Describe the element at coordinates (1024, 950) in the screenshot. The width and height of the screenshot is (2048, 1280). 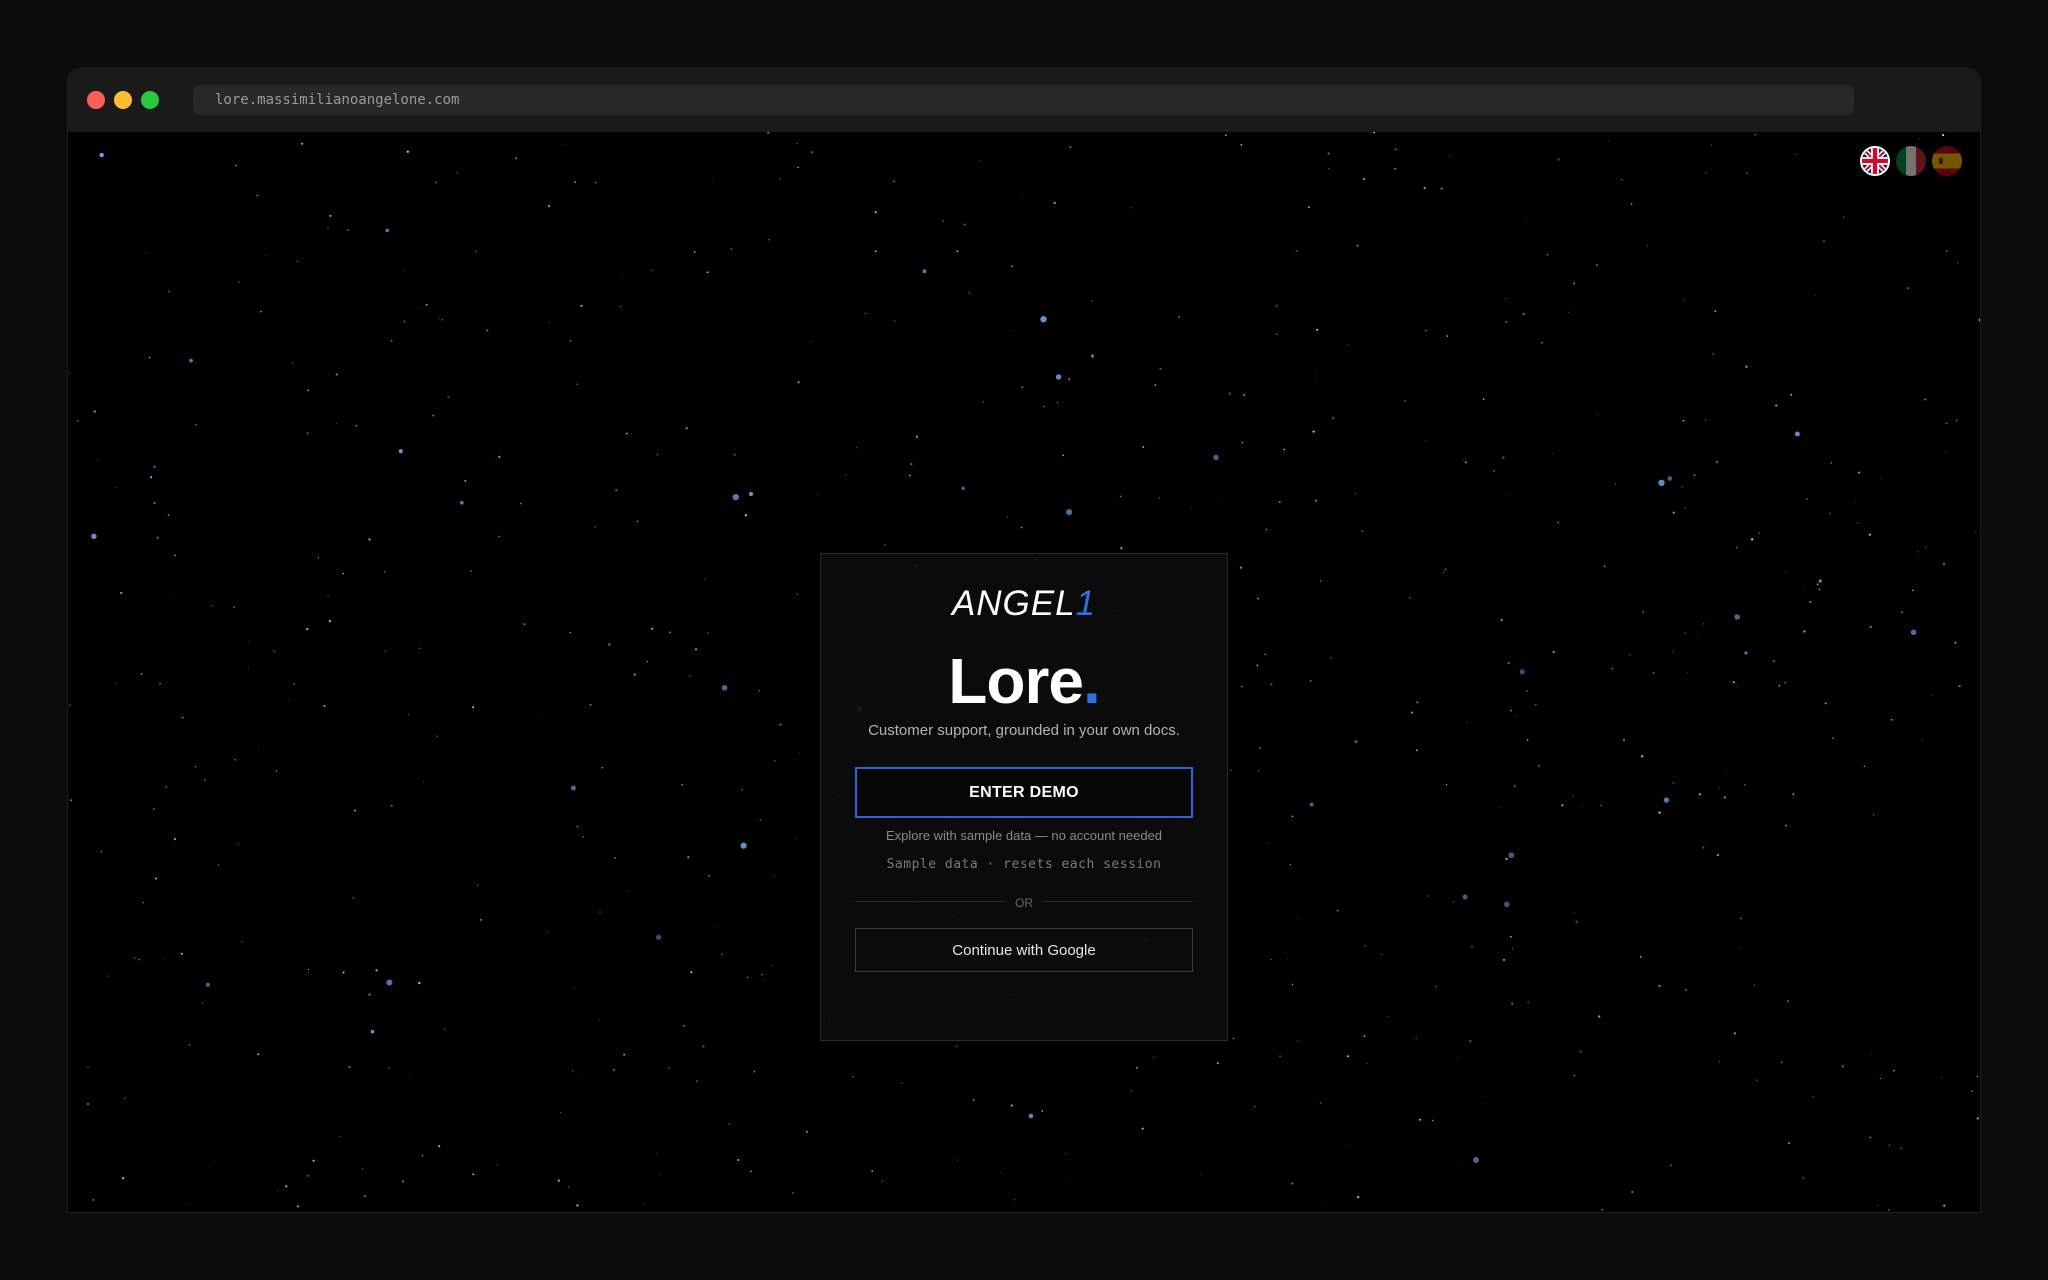
I see `continue-with-google-button: Continue with Google` at that location.